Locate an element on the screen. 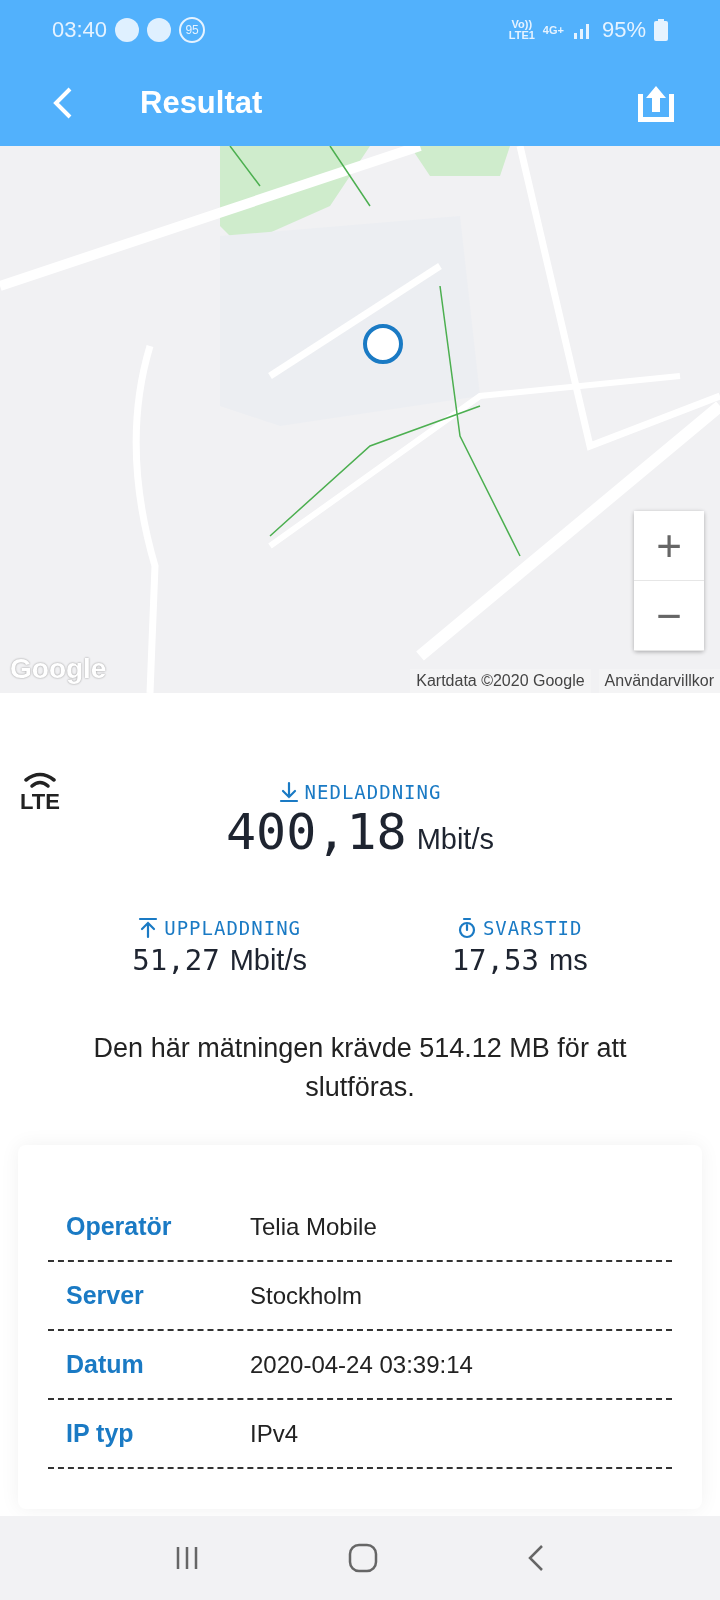  download-icon is located at coordinates (288, 792).